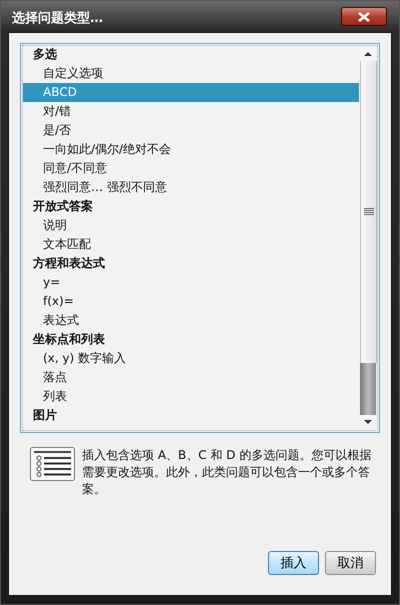 Image resolution: width=400 pixels, height=605 pixels. What do you see at coordinates (293, 563) in the screenshot?
I see `insert-button: 插入` at bounding box center [293, 563].